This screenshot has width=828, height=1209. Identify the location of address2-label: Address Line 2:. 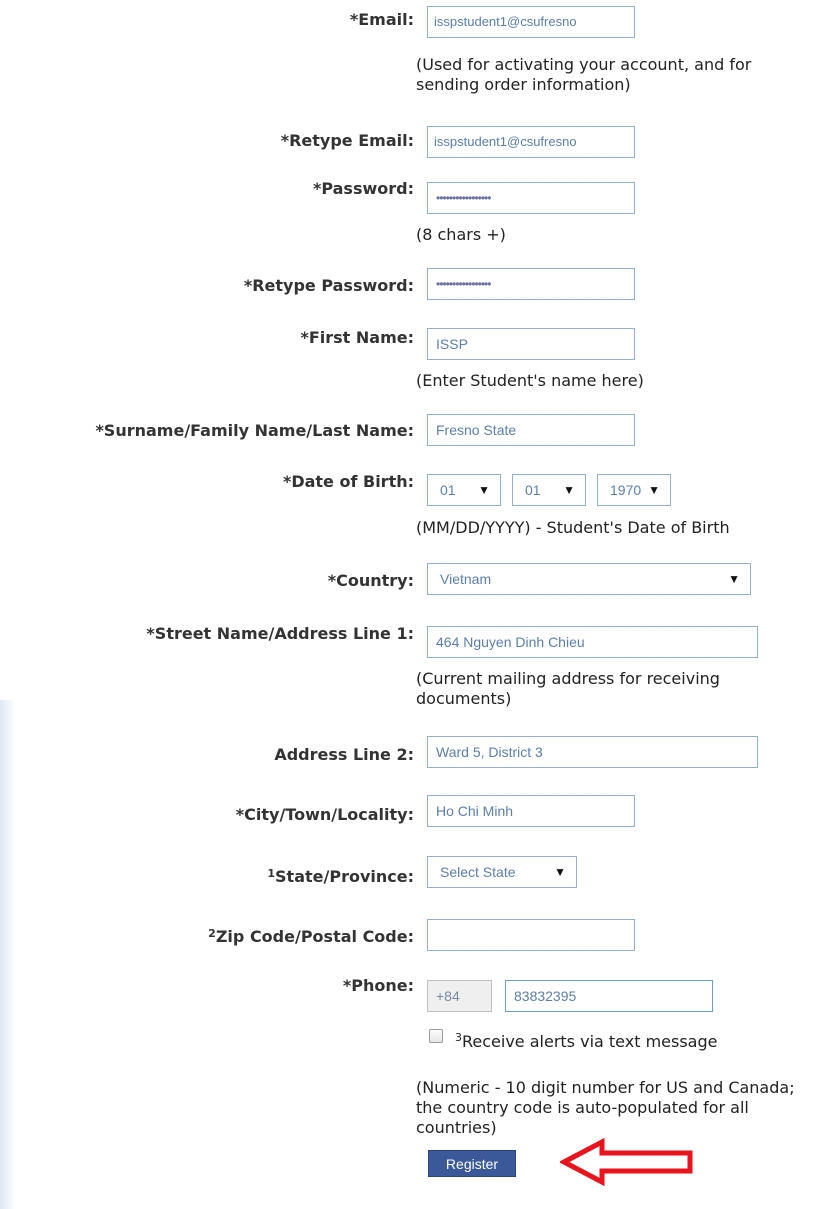
(344, 754).